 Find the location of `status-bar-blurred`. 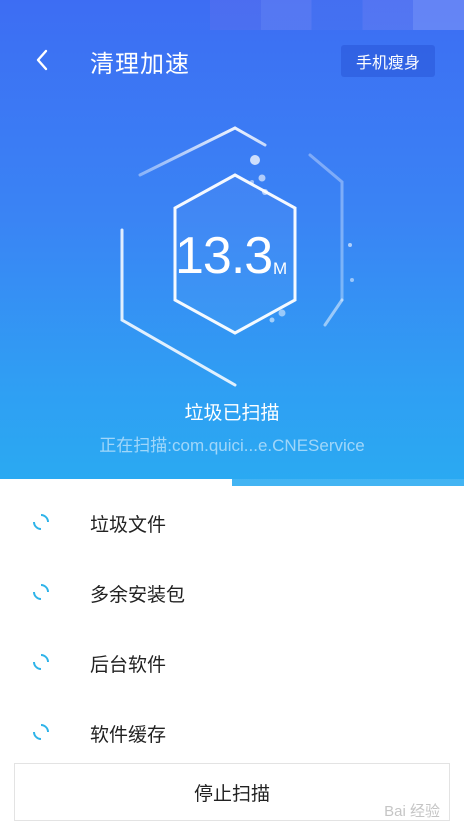

status-bar-blurred is located at coordinates (337, 15).